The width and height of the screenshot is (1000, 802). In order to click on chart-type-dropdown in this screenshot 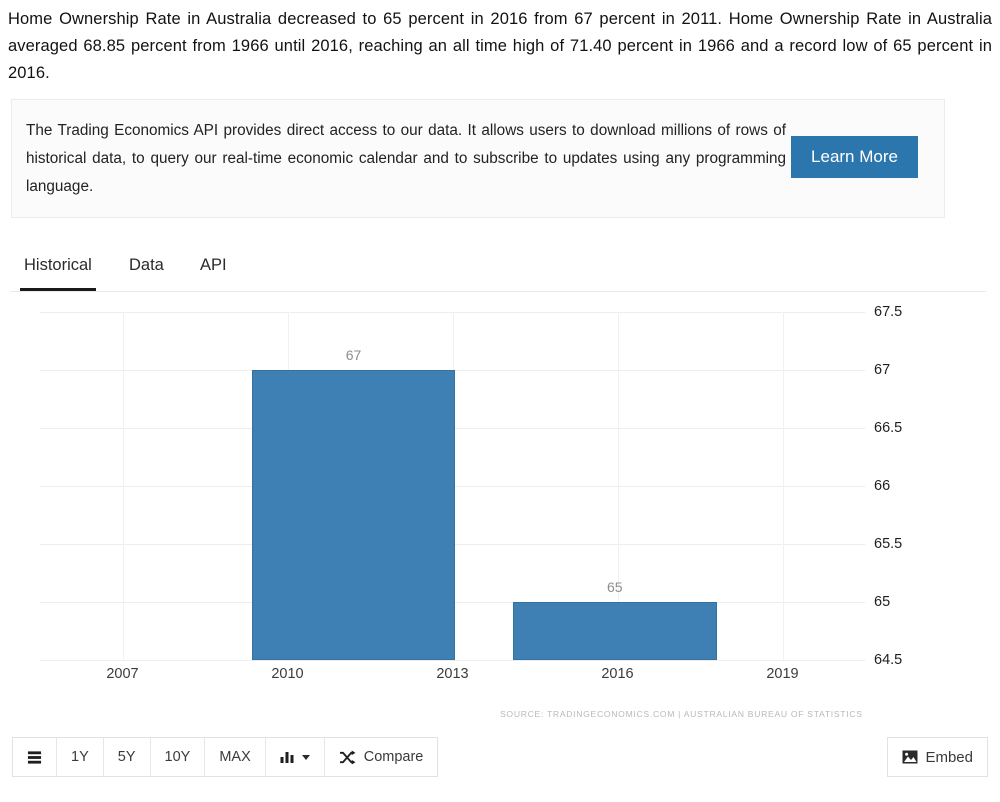, I will do `click(295, 757)`.